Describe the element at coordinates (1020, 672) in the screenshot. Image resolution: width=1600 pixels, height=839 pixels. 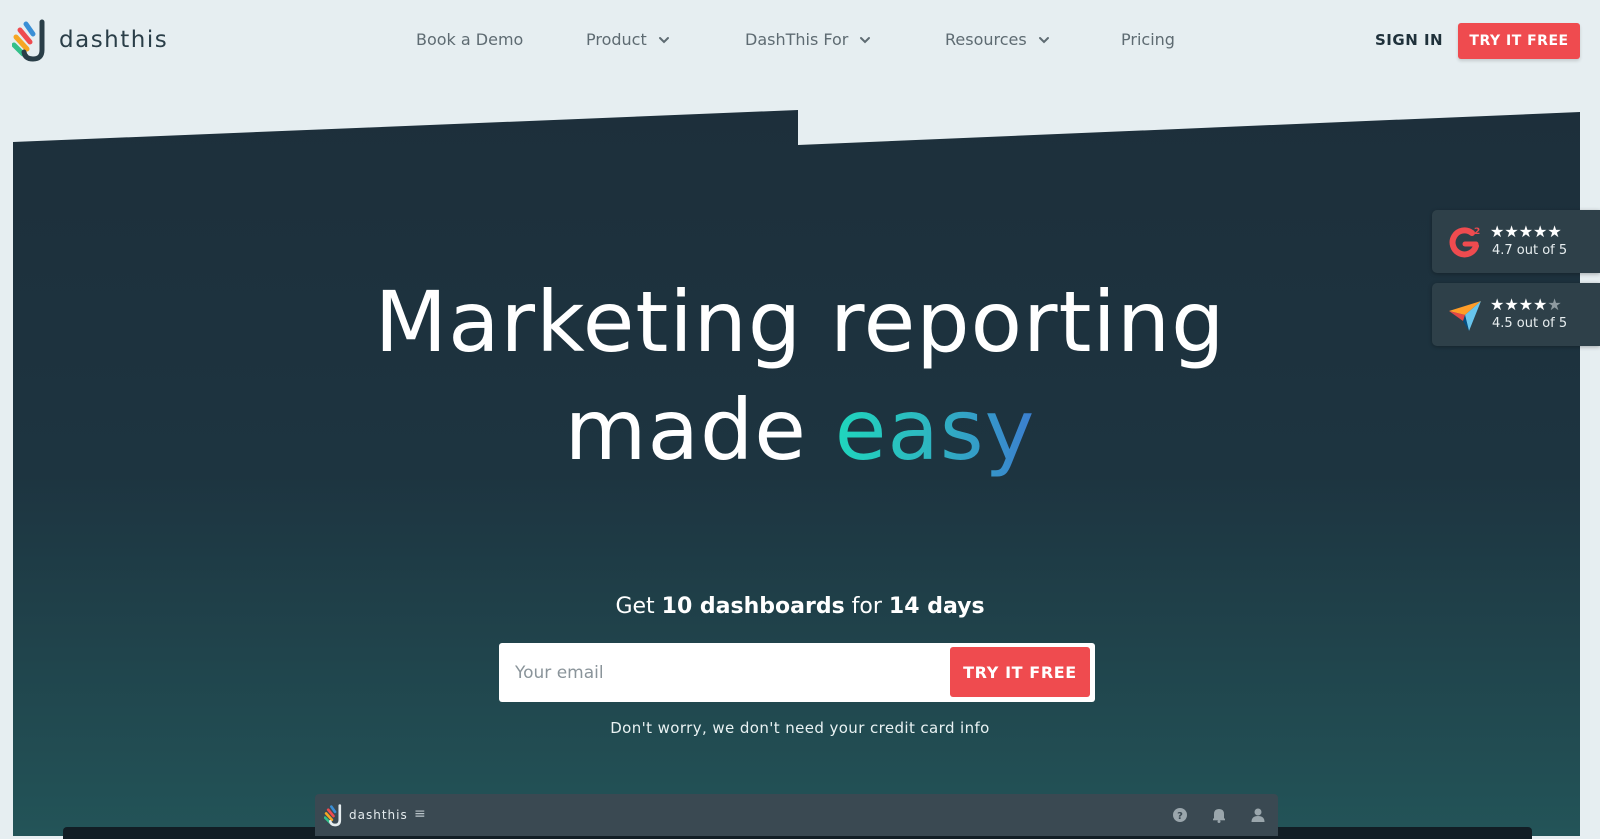
I see `try-it-free-hero-button: TRY IT FREE` at that location.